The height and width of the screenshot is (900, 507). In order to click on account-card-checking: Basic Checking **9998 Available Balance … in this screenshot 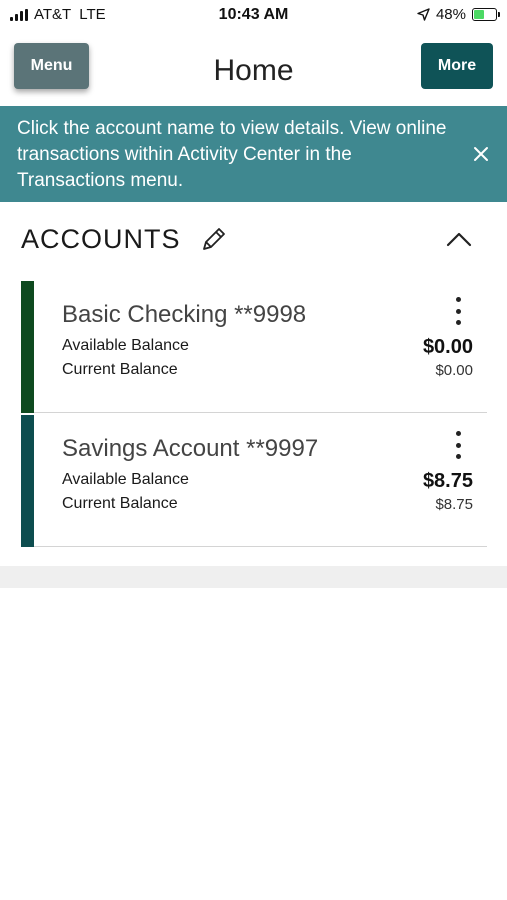, I will do `click(254, 347)`.